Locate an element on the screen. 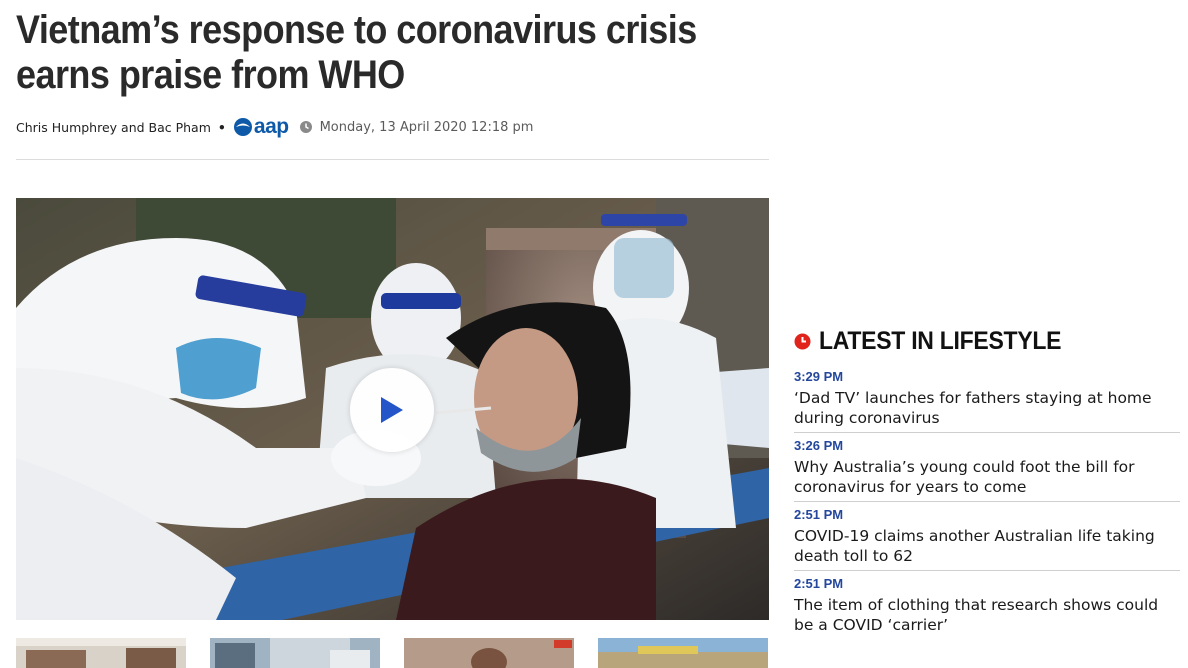 Image resolution: width=1188 pixels, height=668 pixels. clock-icon is located at coordinates (305, 127).